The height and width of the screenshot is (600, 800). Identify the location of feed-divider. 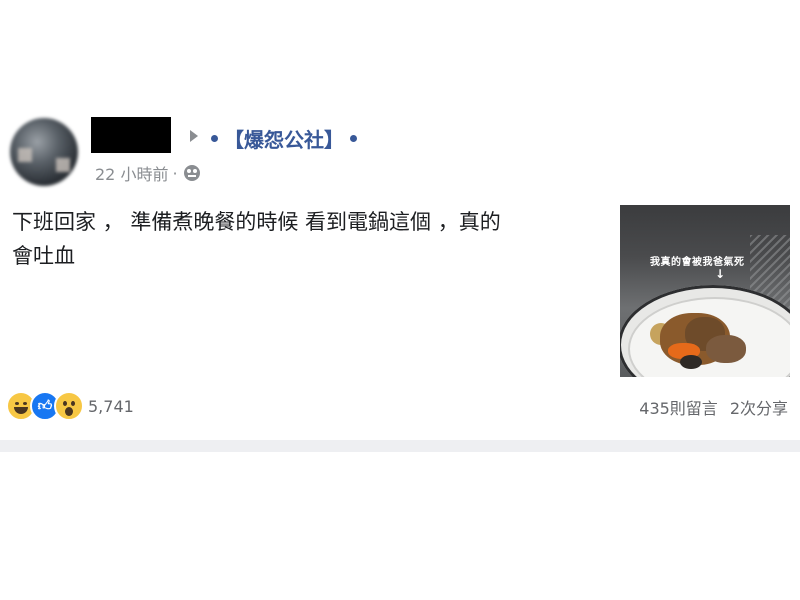
(400, 446).